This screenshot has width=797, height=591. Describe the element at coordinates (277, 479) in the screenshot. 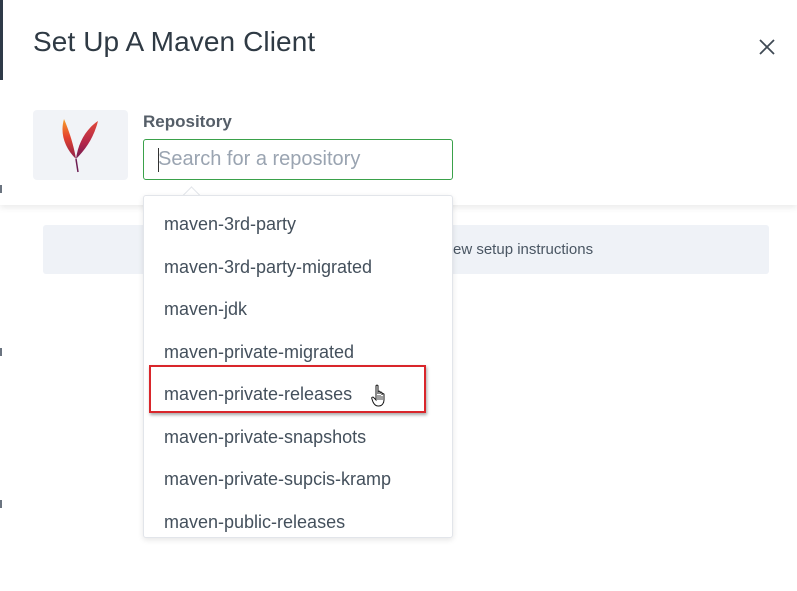

I see `dropdown-item: maven-private-supcis-kramp` at that location.